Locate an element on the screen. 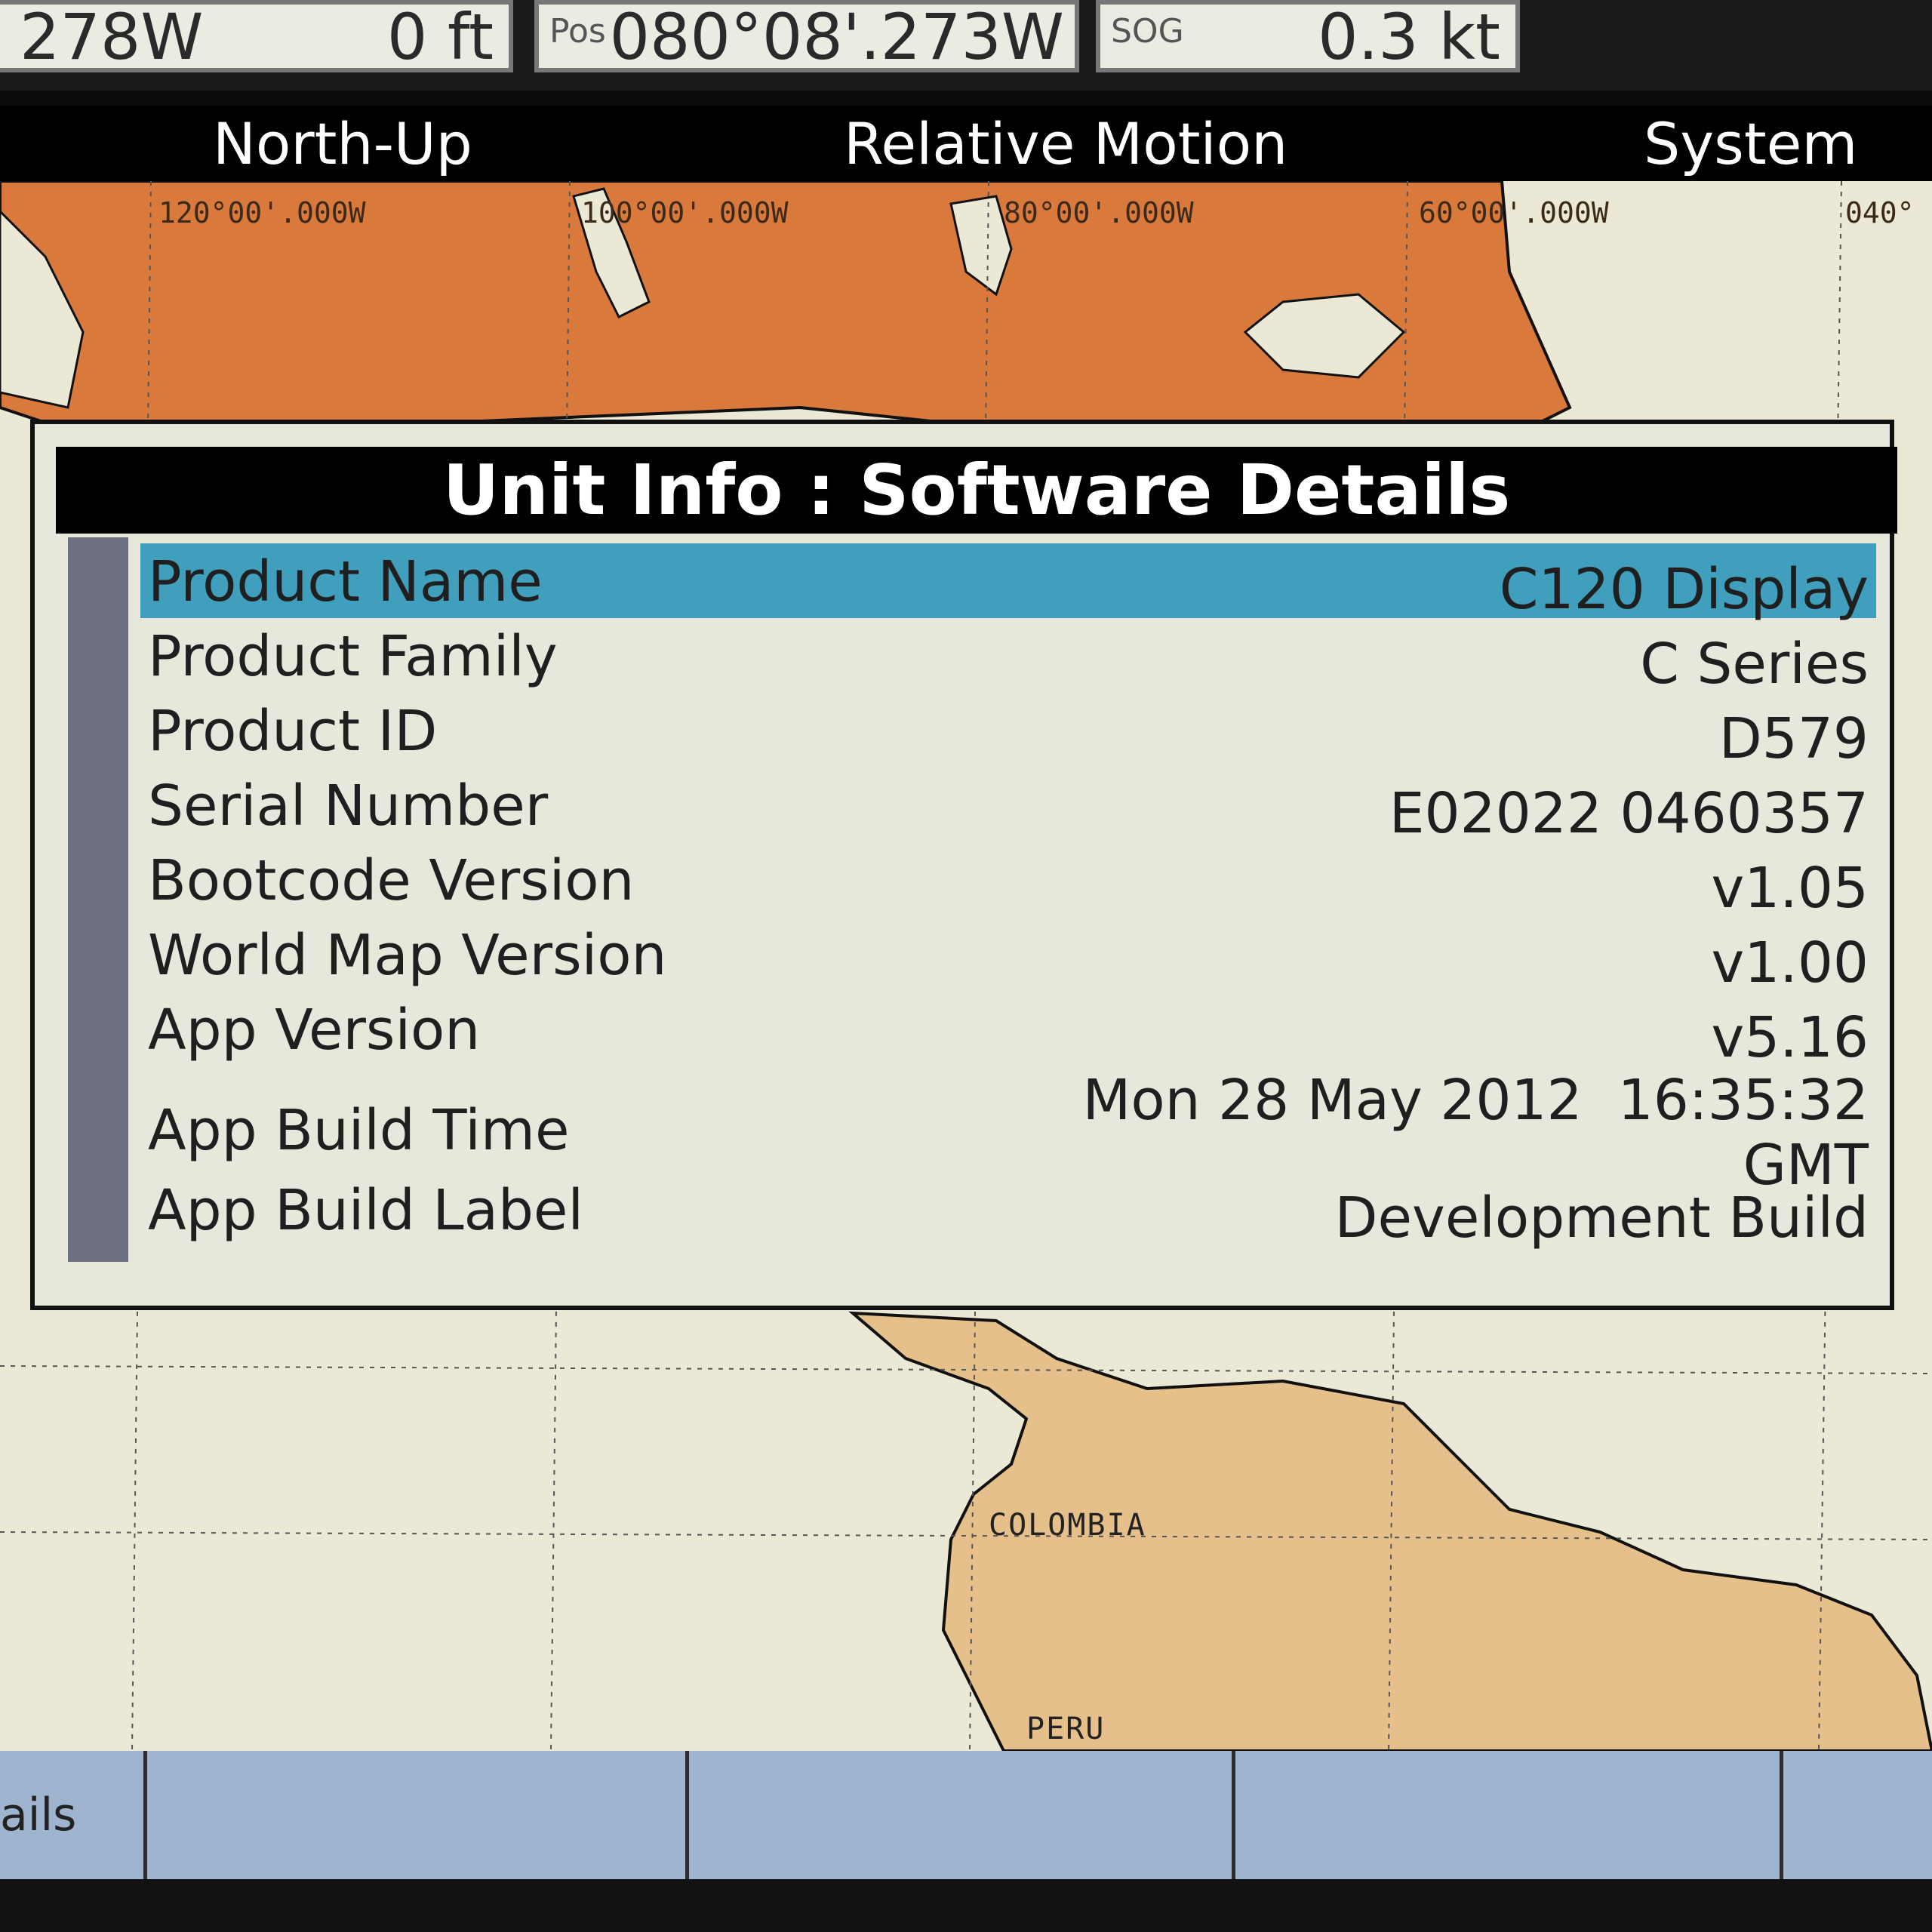 This screenshot has height=1932, width=1932. list-item-product-family: Product Family C Series is located at coordinates (1008, 657).